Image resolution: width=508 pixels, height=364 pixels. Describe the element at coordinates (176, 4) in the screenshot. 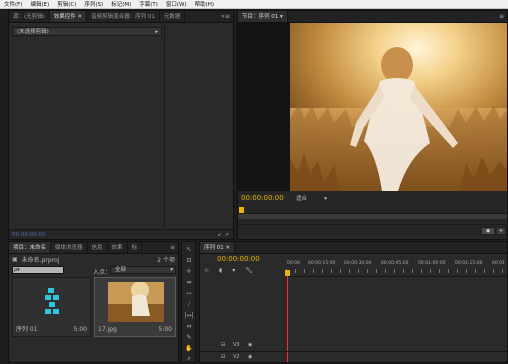

I see `menu-item: 窗口(W)` at that location.